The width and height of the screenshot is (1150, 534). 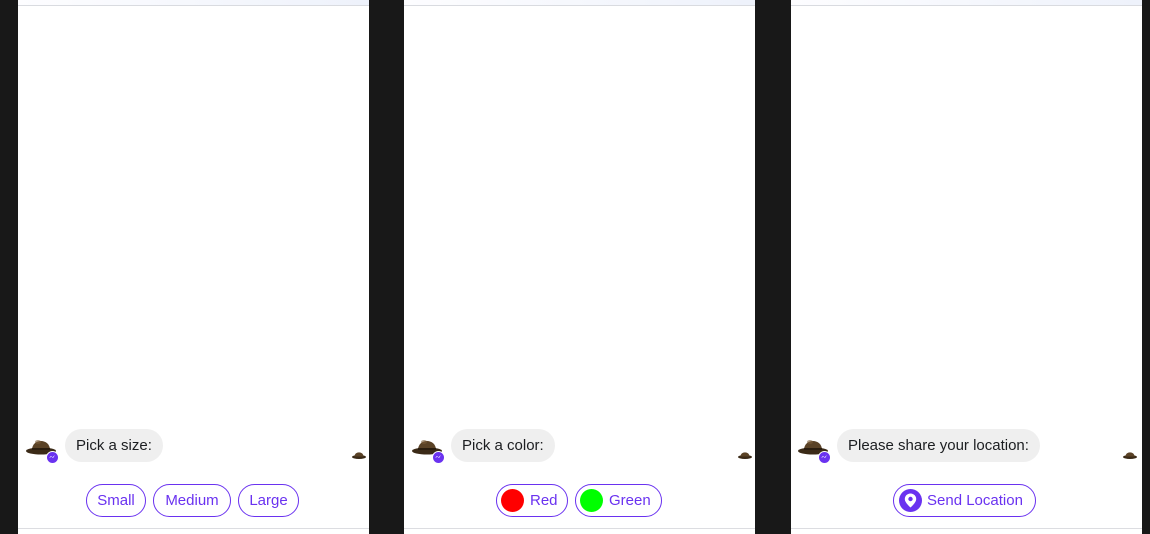 I want to click on quick-reply-medium: Medium, so click(x=192, y=500).